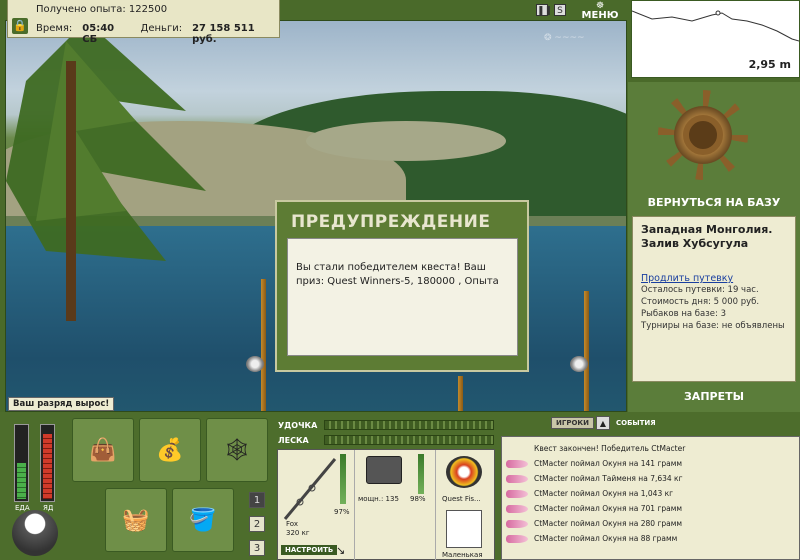 This screenshot has height=560, width=800. Describe the element at coordinates (257, 524) in the screenshot. I see `inventory-page-2: 2` at that location.